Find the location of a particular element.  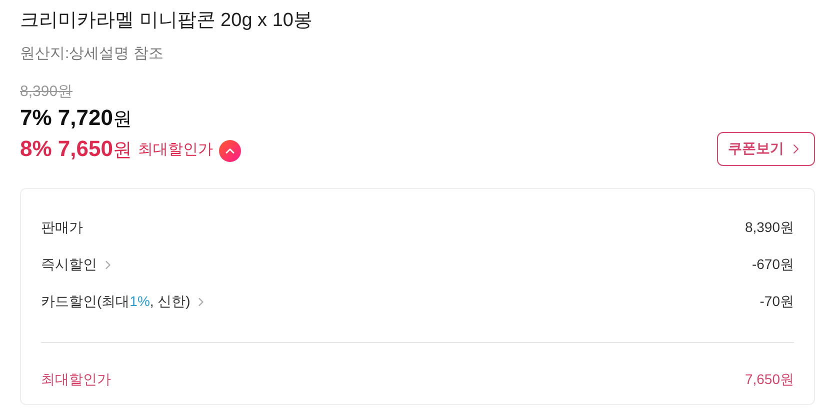

row-label: 카드할인(최대 1%, 신한) is located at coordinates (115, 301).